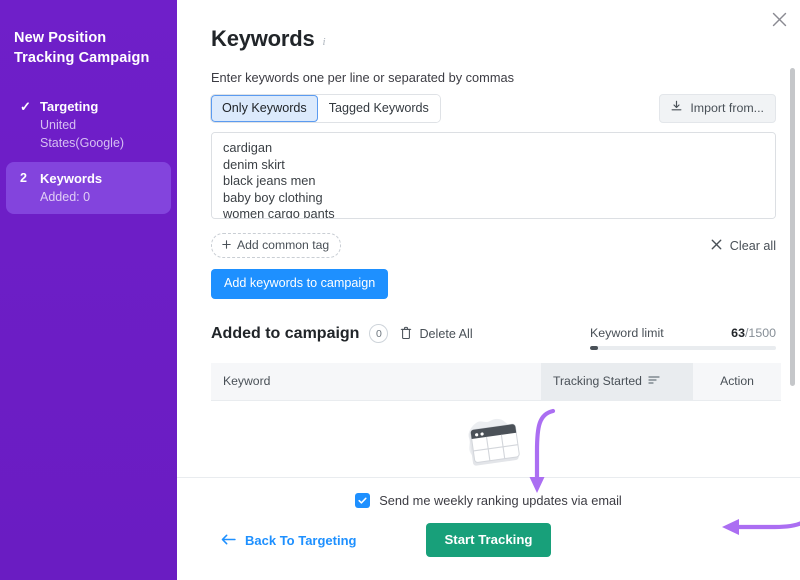 The width and height of the screenshot is (800, 580). I want to click on check-icon: ✓, so click(25, 106).